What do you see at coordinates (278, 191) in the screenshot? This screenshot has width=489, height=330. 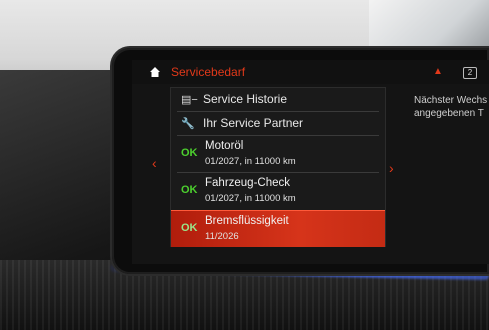 I see `list-item-fahrzeug-check: OK Fahrzeug-Check 01/2027, in 11000 km` at bounding box center [278, 191].